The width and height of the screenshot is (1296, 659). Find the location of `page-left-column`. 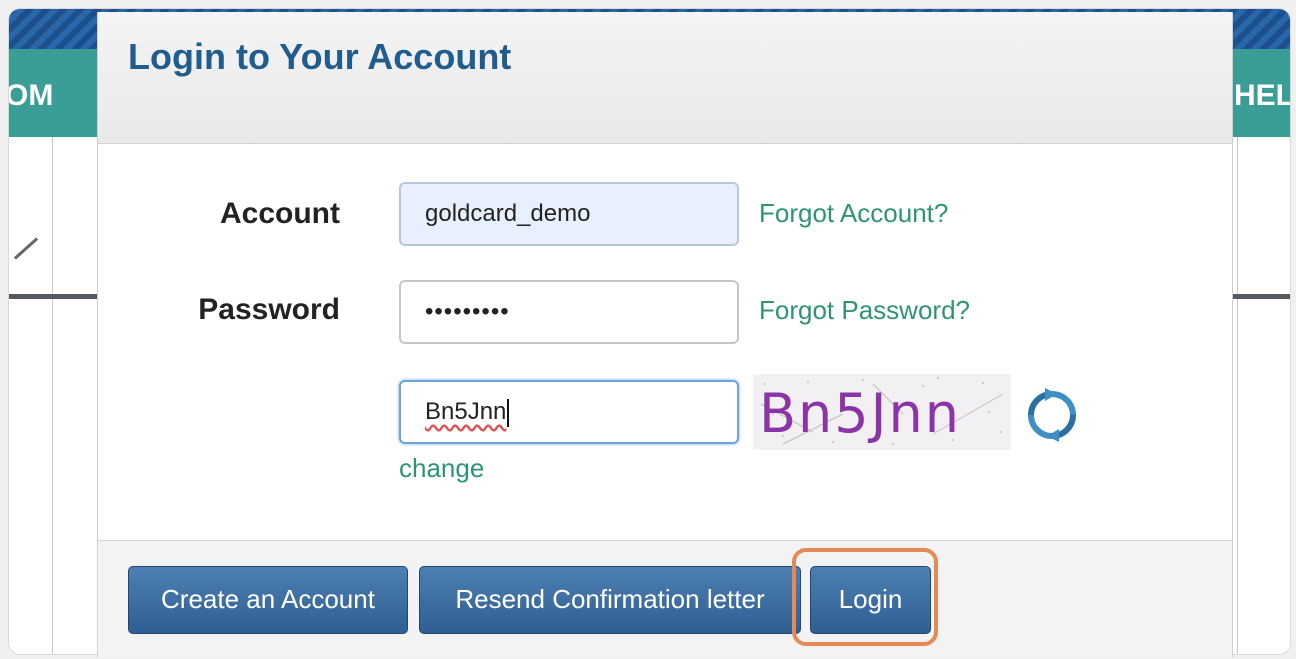

page-left-column is located at coordinates (31, 395).